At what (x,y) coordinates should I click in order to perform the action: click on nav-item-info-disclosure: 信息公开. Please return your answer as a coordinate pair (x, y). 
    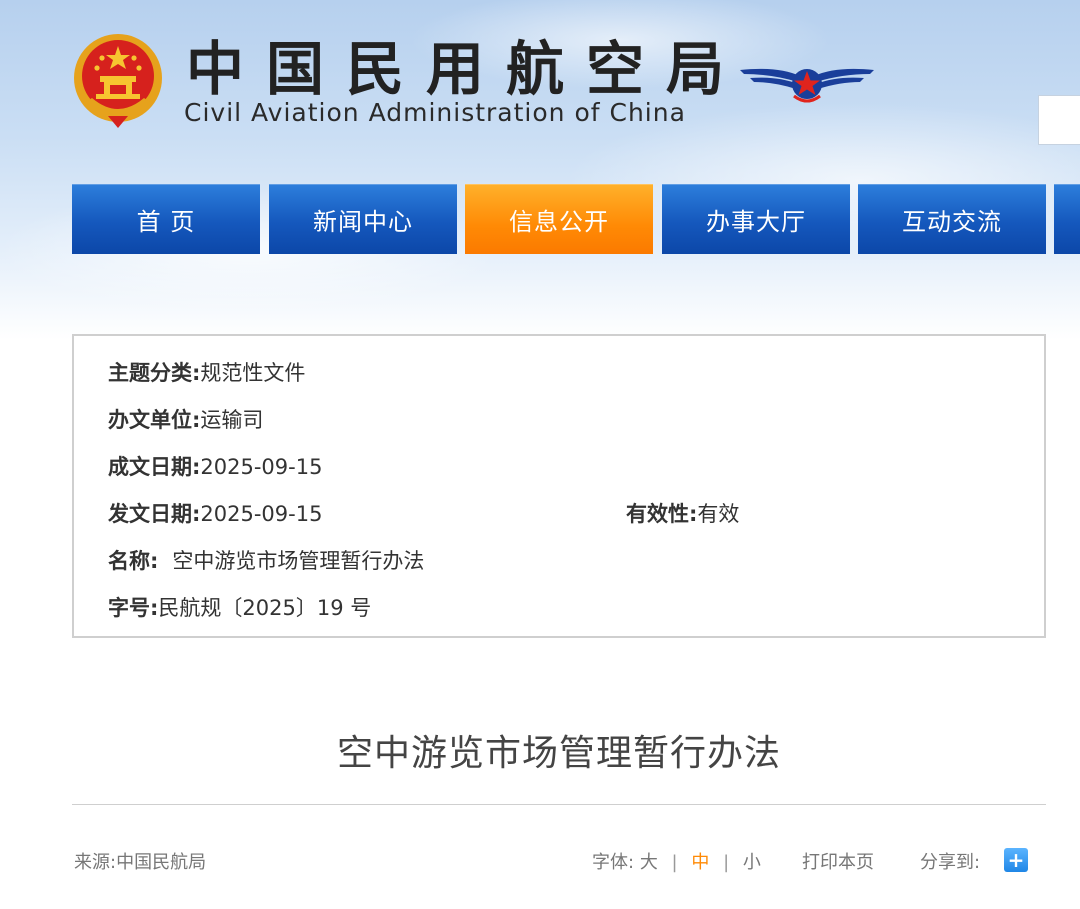
    Looking at the image, I should click on (559, 219).